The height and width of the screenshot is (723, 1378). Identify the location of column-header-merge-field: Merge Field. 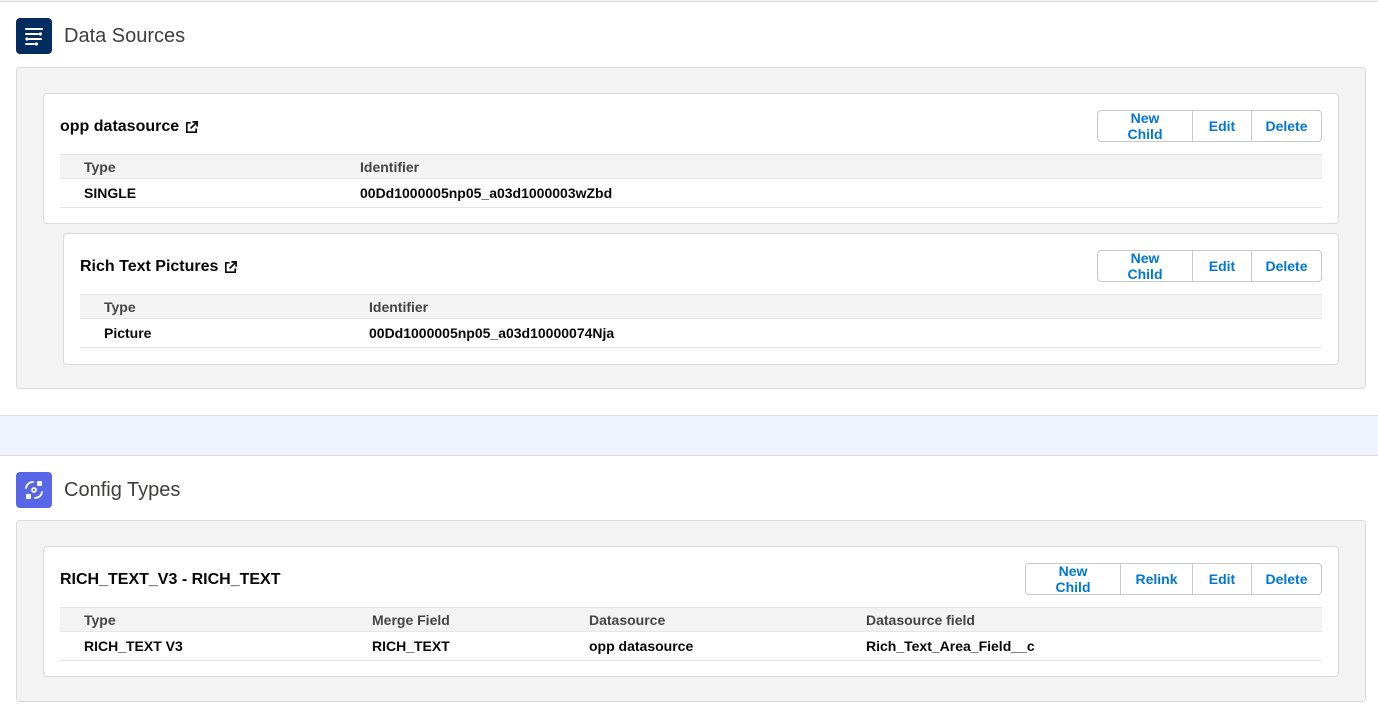
(411, 619).